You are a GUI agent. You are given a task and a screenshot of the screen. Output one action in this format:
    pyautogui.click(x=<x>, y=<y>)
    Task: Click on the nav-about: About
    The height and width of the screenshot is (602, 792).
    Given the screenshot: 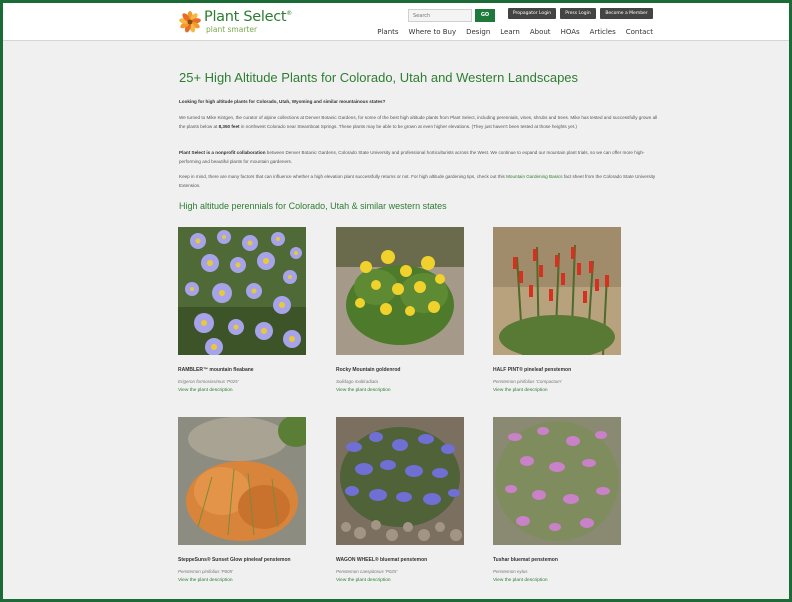 What is the action you would take?
    pyautogui.click(x=540, y=32)
    